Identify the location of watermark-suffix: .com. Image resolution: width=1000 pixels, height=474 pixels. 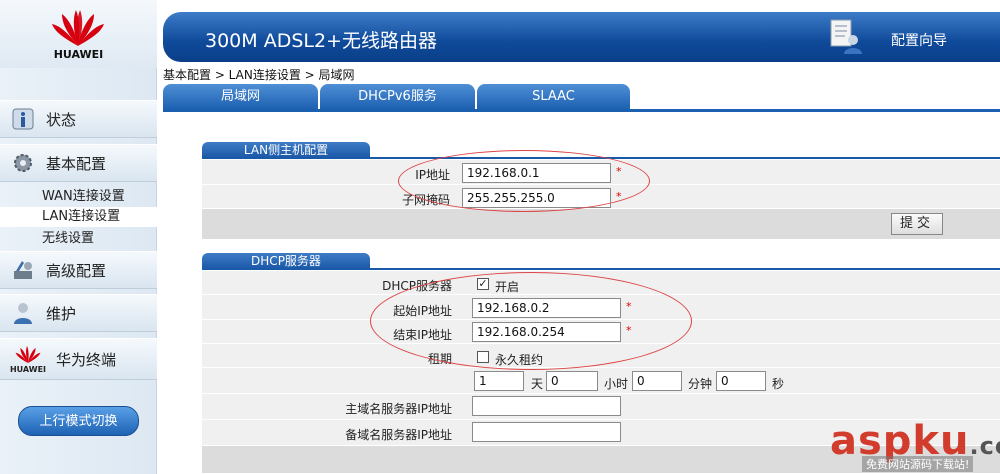
(984, 446).